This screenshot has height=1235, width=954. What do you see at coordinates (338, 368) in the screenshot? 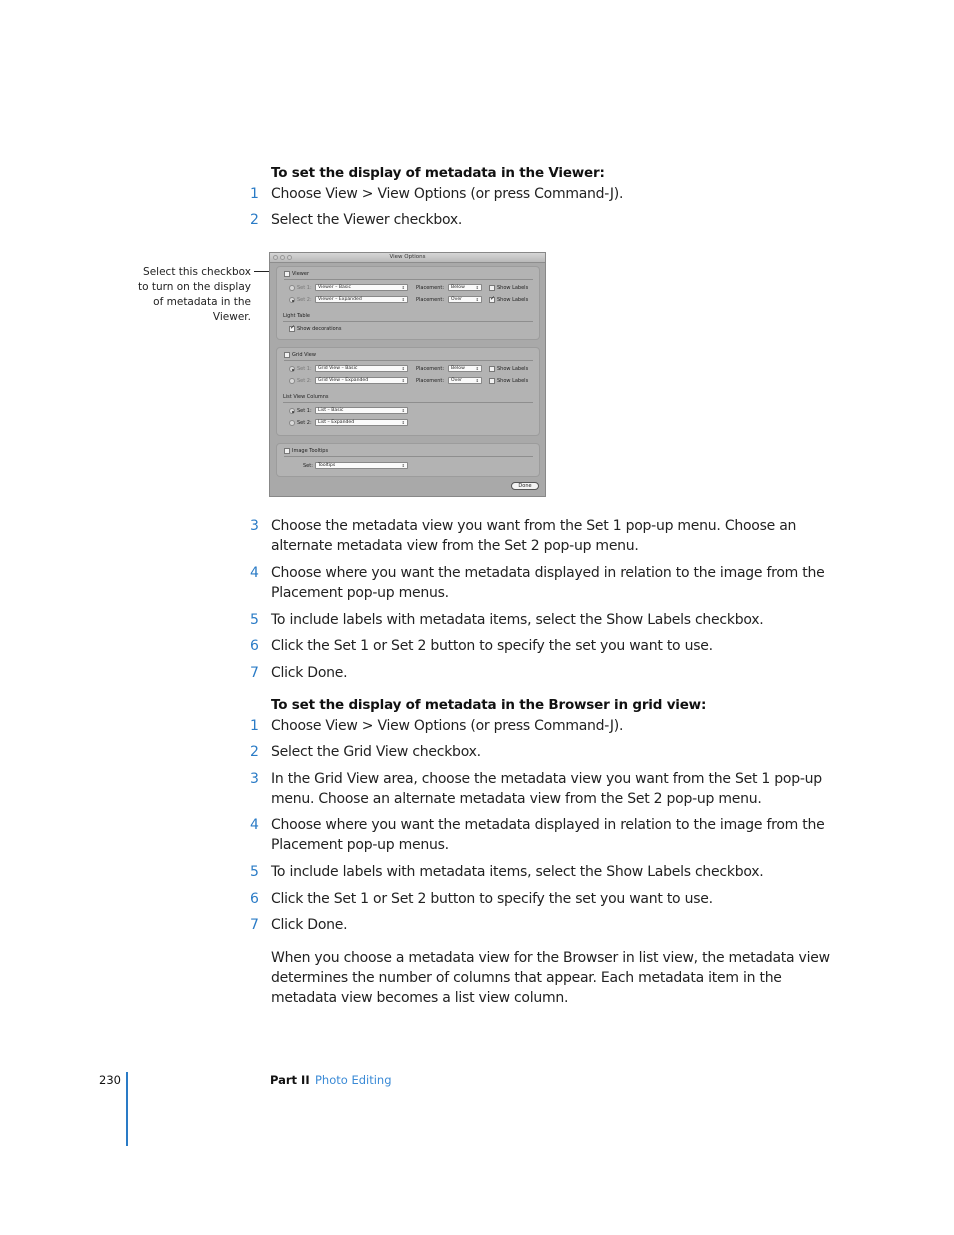
I see `popup-value: Grid View – Basic` at bounding box center [338, 368].